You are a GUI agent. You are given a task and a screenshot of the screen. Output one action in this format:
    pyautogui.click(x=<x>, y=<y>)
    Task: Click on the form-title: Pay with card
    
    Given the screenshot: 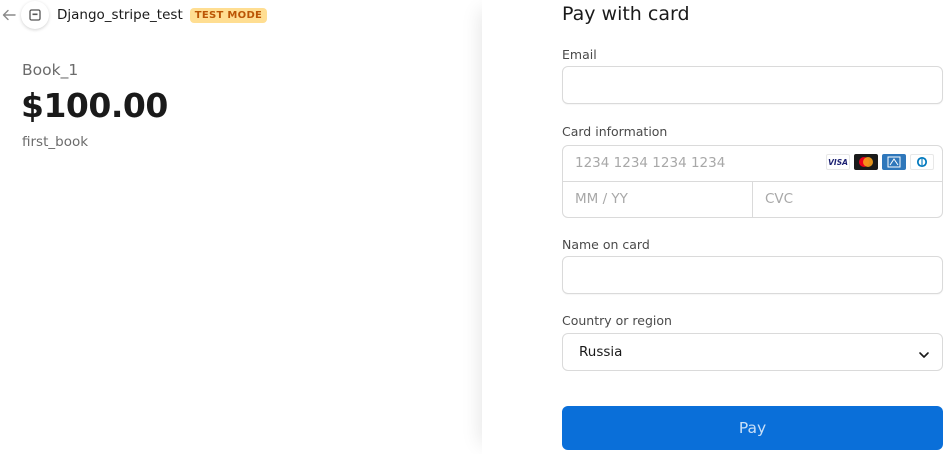 What is the action you would take?
    pyautogui.click(x=626, y=14)
    